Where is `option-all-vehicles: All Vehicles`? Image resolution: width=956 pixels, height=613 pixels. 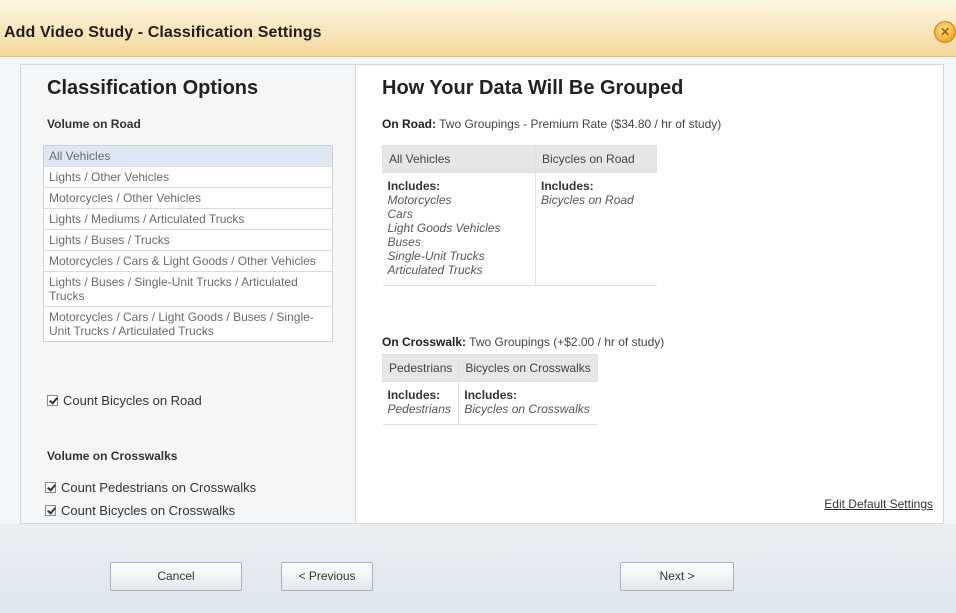
option-all-vehicles: All Vehicles is located at coordinates (188, 156).